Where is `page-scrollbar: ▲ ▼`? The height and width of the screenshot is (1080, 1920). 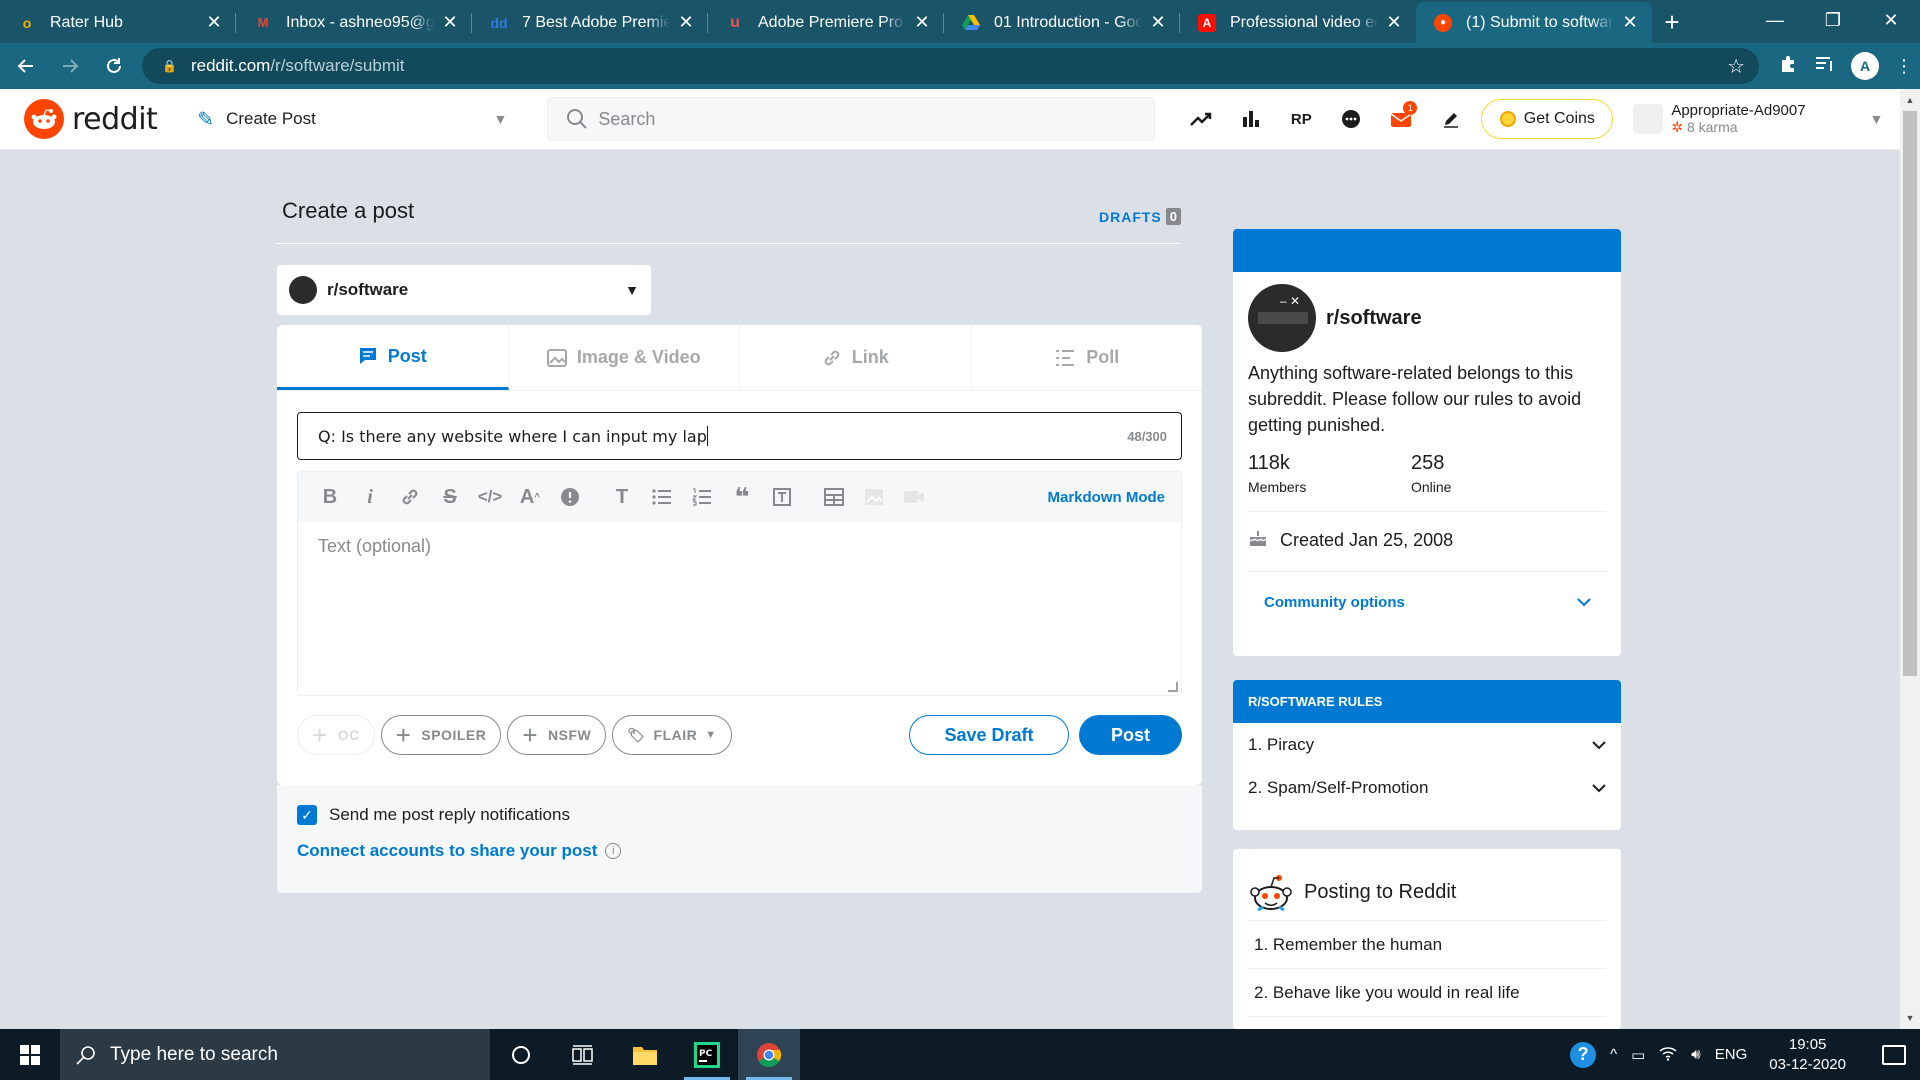 page-scrollbar: ▲ ▼ is located at coordinates (1910, 559).